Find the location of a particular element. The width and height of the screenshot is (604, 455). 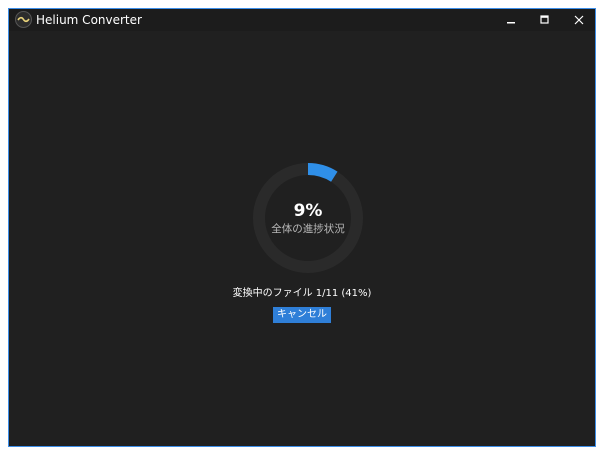

maximize-icon is located at coordinates (544, 19).